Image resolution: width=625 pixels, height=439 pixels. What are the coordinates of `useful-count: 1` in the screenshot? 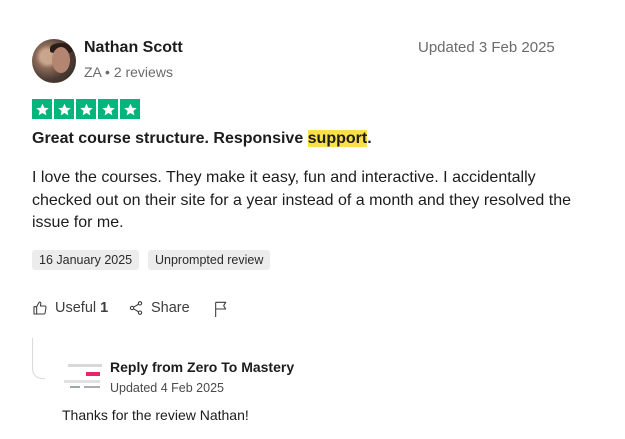 It's located at (104, 308).